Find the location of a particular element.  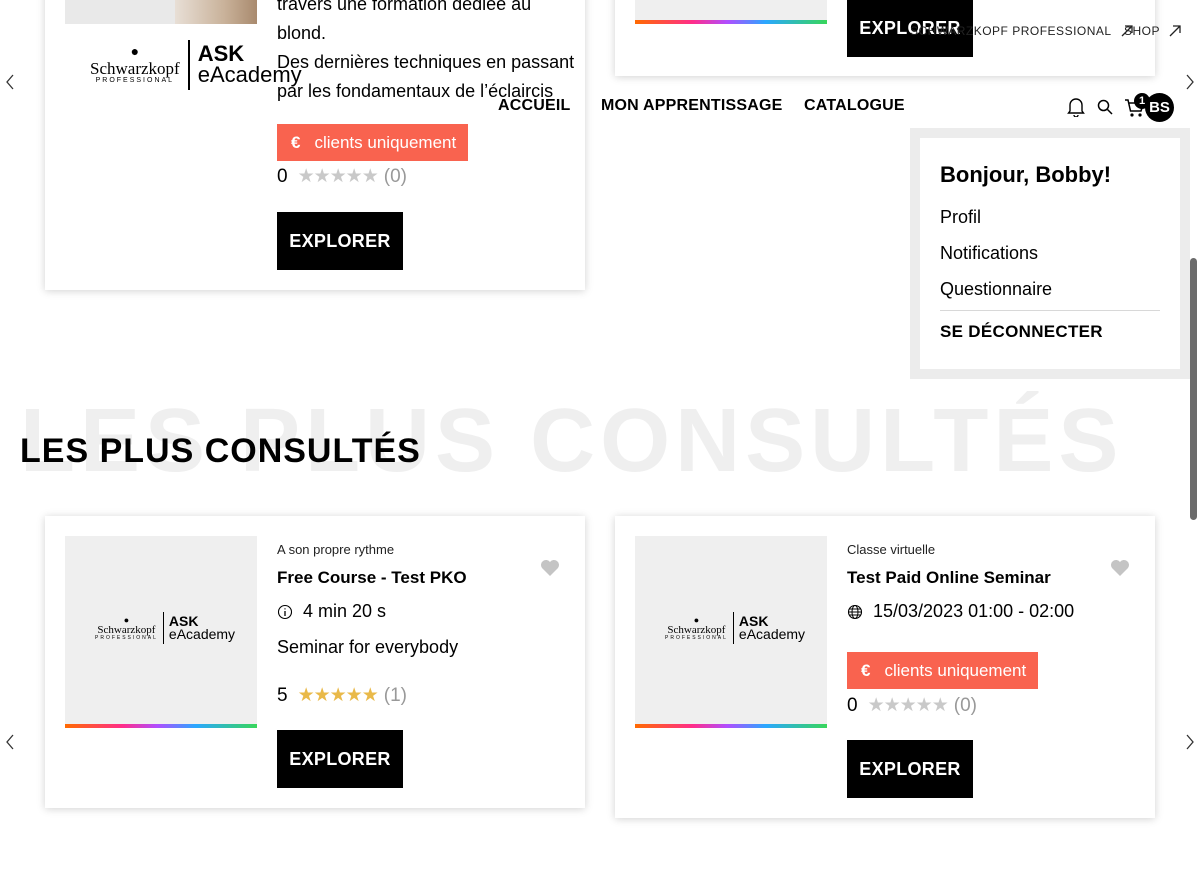

course-title: Test Paid Online Seminar is located at coordinates (949, 578).